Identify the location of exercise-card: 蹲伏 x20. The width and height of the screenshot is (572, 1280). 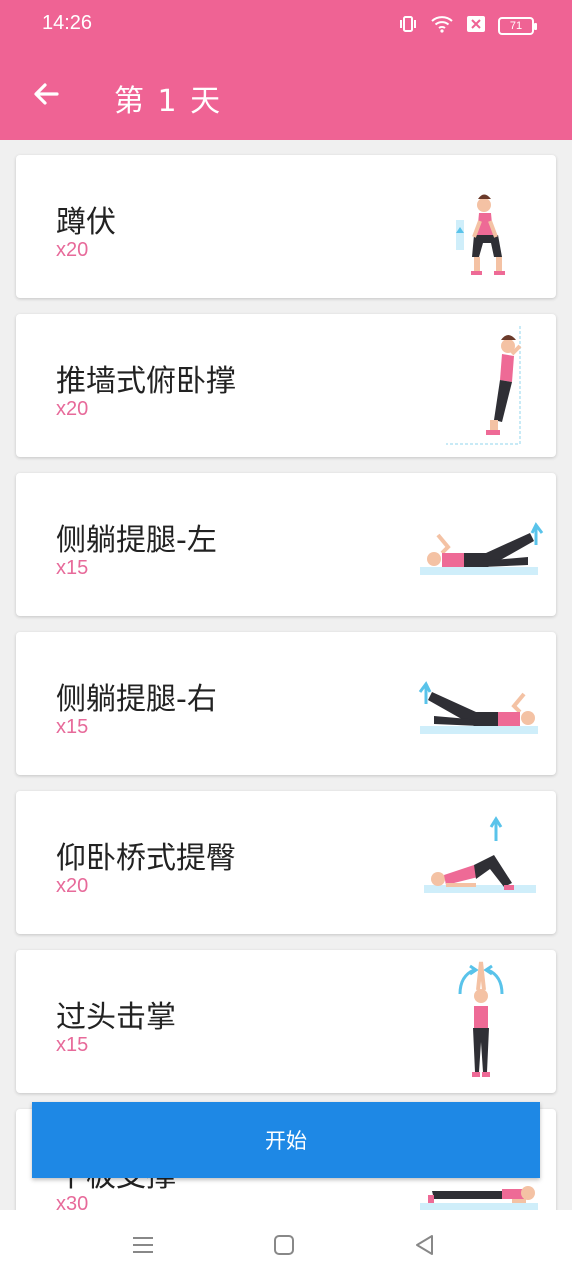
(286, 226).